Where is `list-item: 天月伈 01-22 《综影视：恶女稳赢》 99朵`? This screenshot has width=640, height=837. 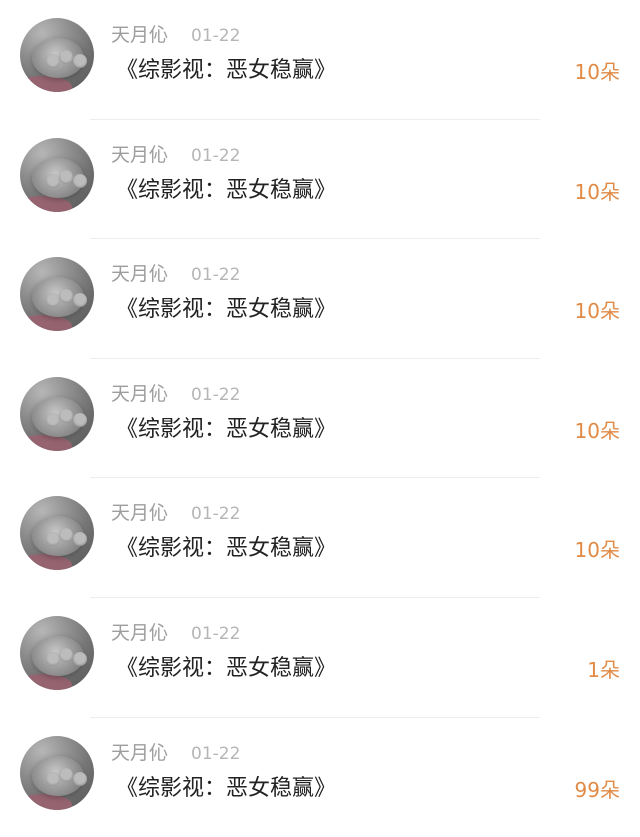
list-item: 天月伈 01-22 《综影视：恶女稳赢》 99朵 is located at coordinates (320, 777).